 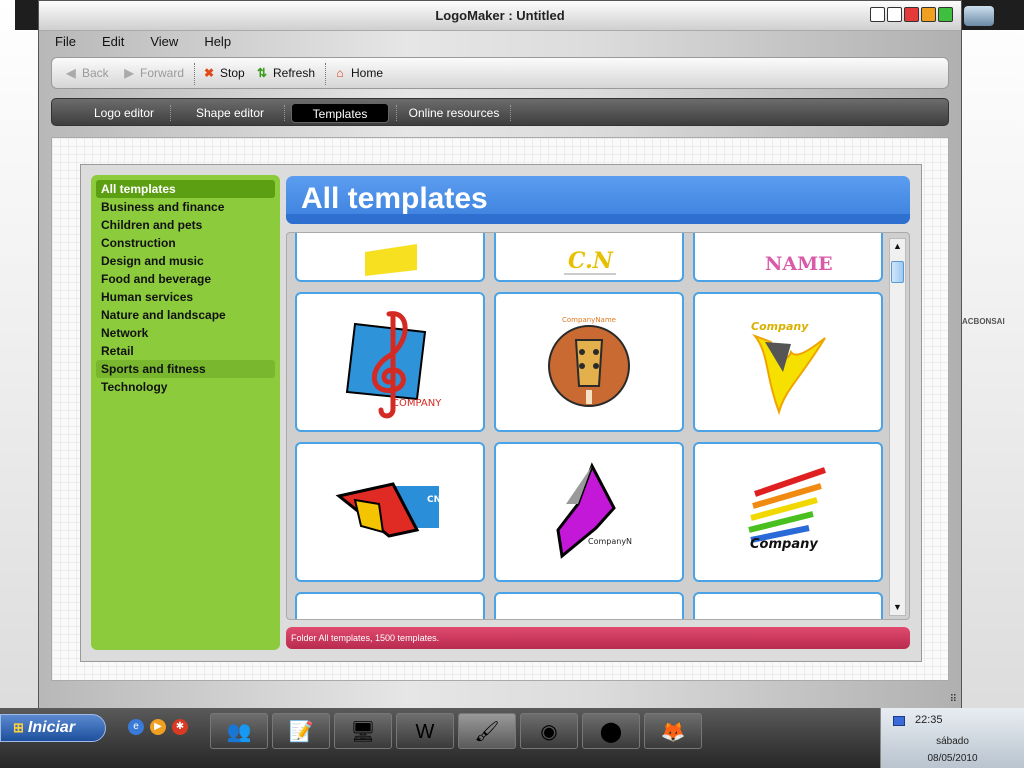 I want to click on back-button: ◀ Back, so click(x=86, y=73).